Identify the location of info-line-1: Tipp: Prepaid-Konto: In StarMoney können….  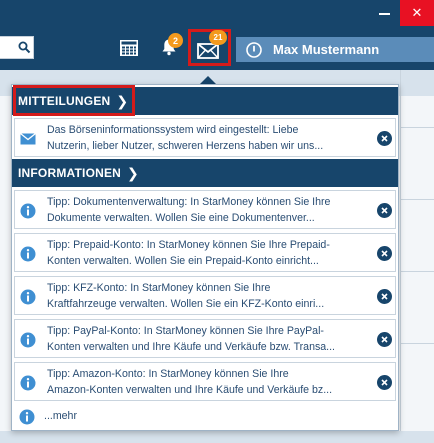
(188, 245).